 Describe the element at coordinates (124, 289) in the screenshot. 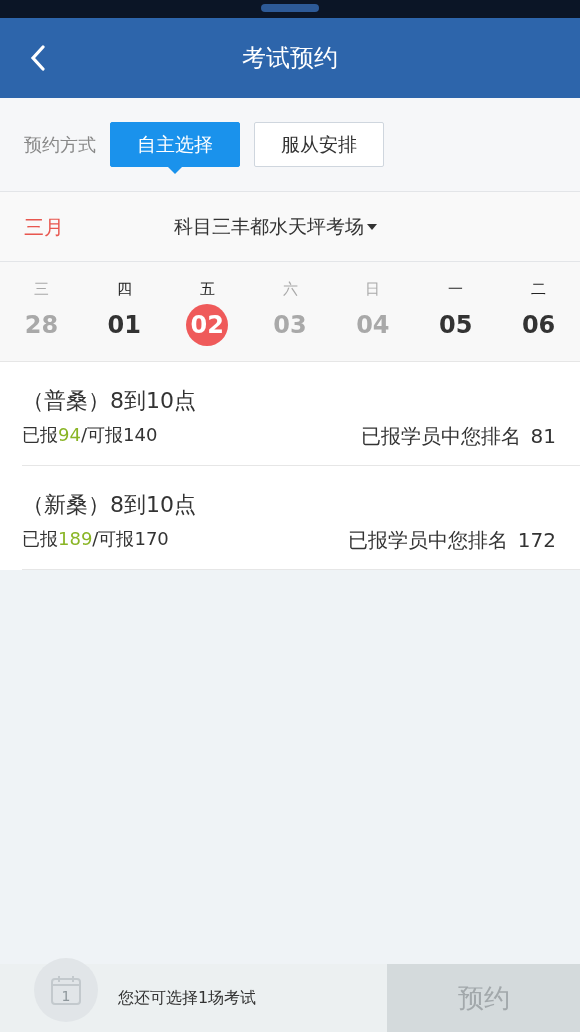

I see `weekday-label: 四` at that location.